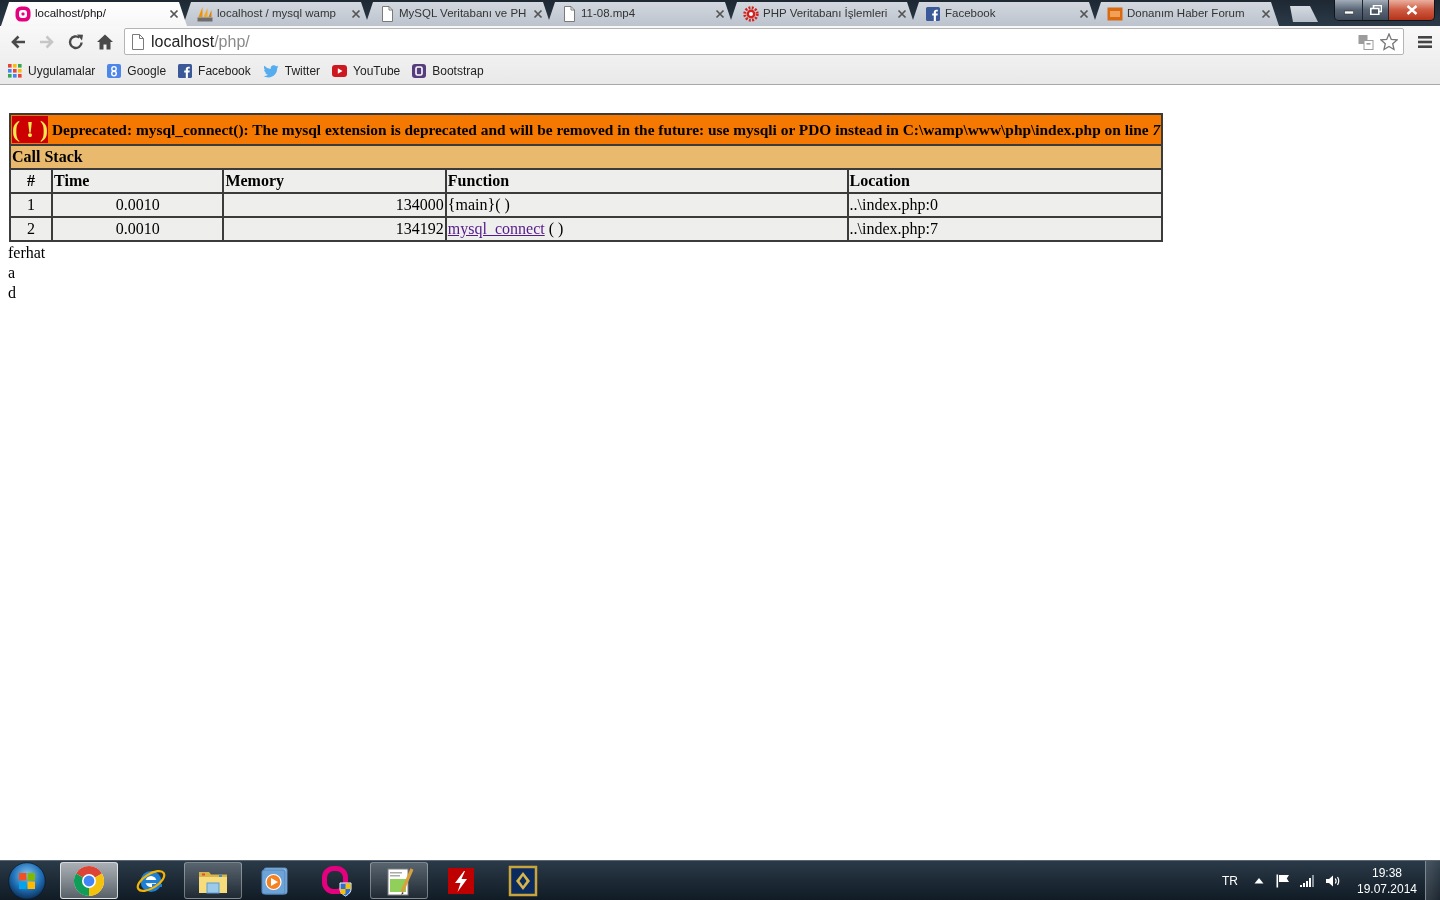  I want to click on column-header: Location, so click(1005, 181).